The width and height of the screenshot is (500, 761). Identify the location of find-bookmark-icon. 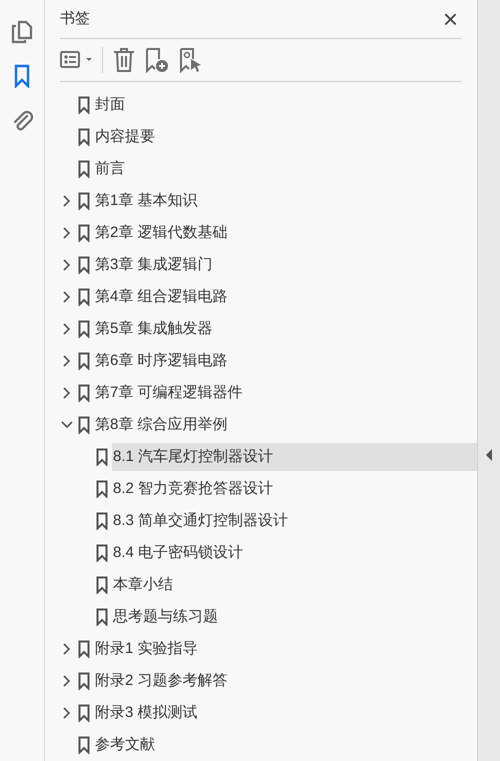
(191, 60).